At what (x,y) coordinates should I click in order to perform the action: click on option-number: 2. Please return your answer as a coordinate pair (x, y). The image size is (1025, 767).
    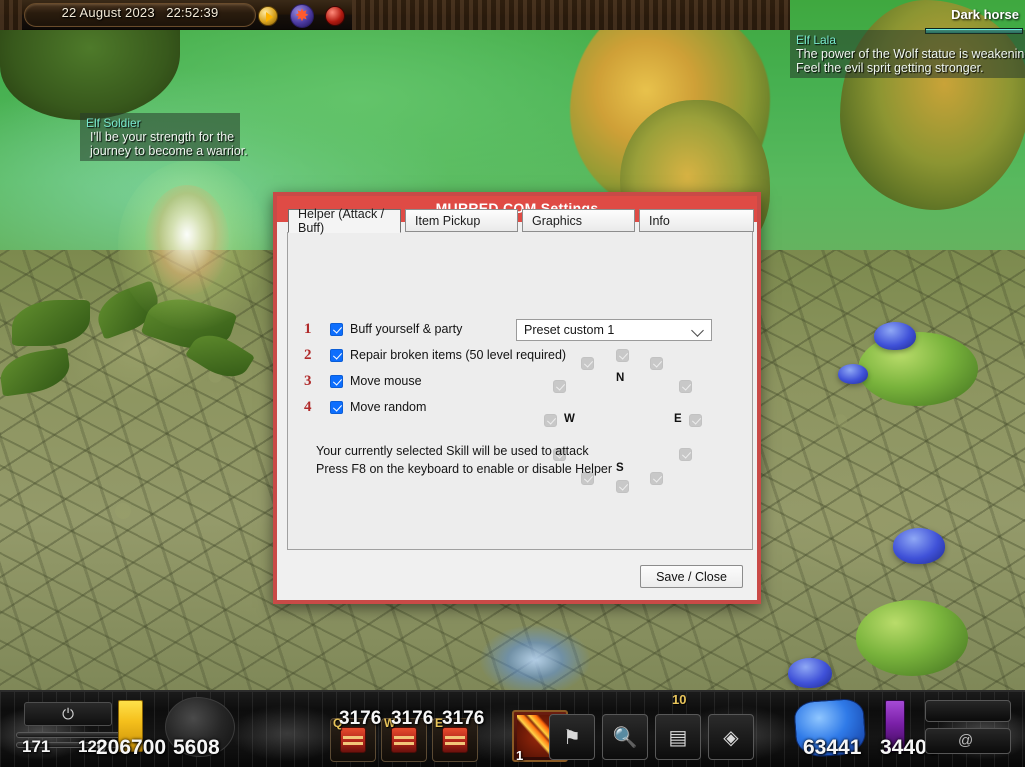
    Looking at the image, I should click on (308, 354).